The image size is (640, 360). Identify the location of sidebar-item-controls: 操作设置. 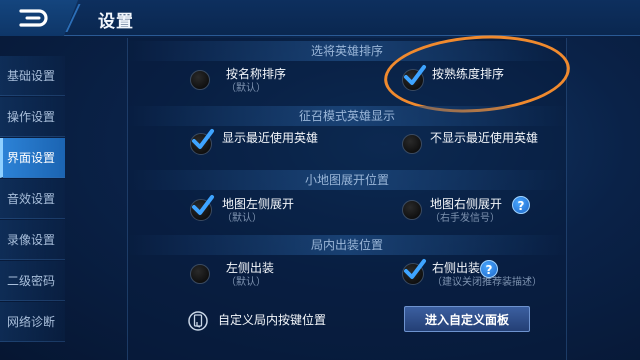
(32, 117).